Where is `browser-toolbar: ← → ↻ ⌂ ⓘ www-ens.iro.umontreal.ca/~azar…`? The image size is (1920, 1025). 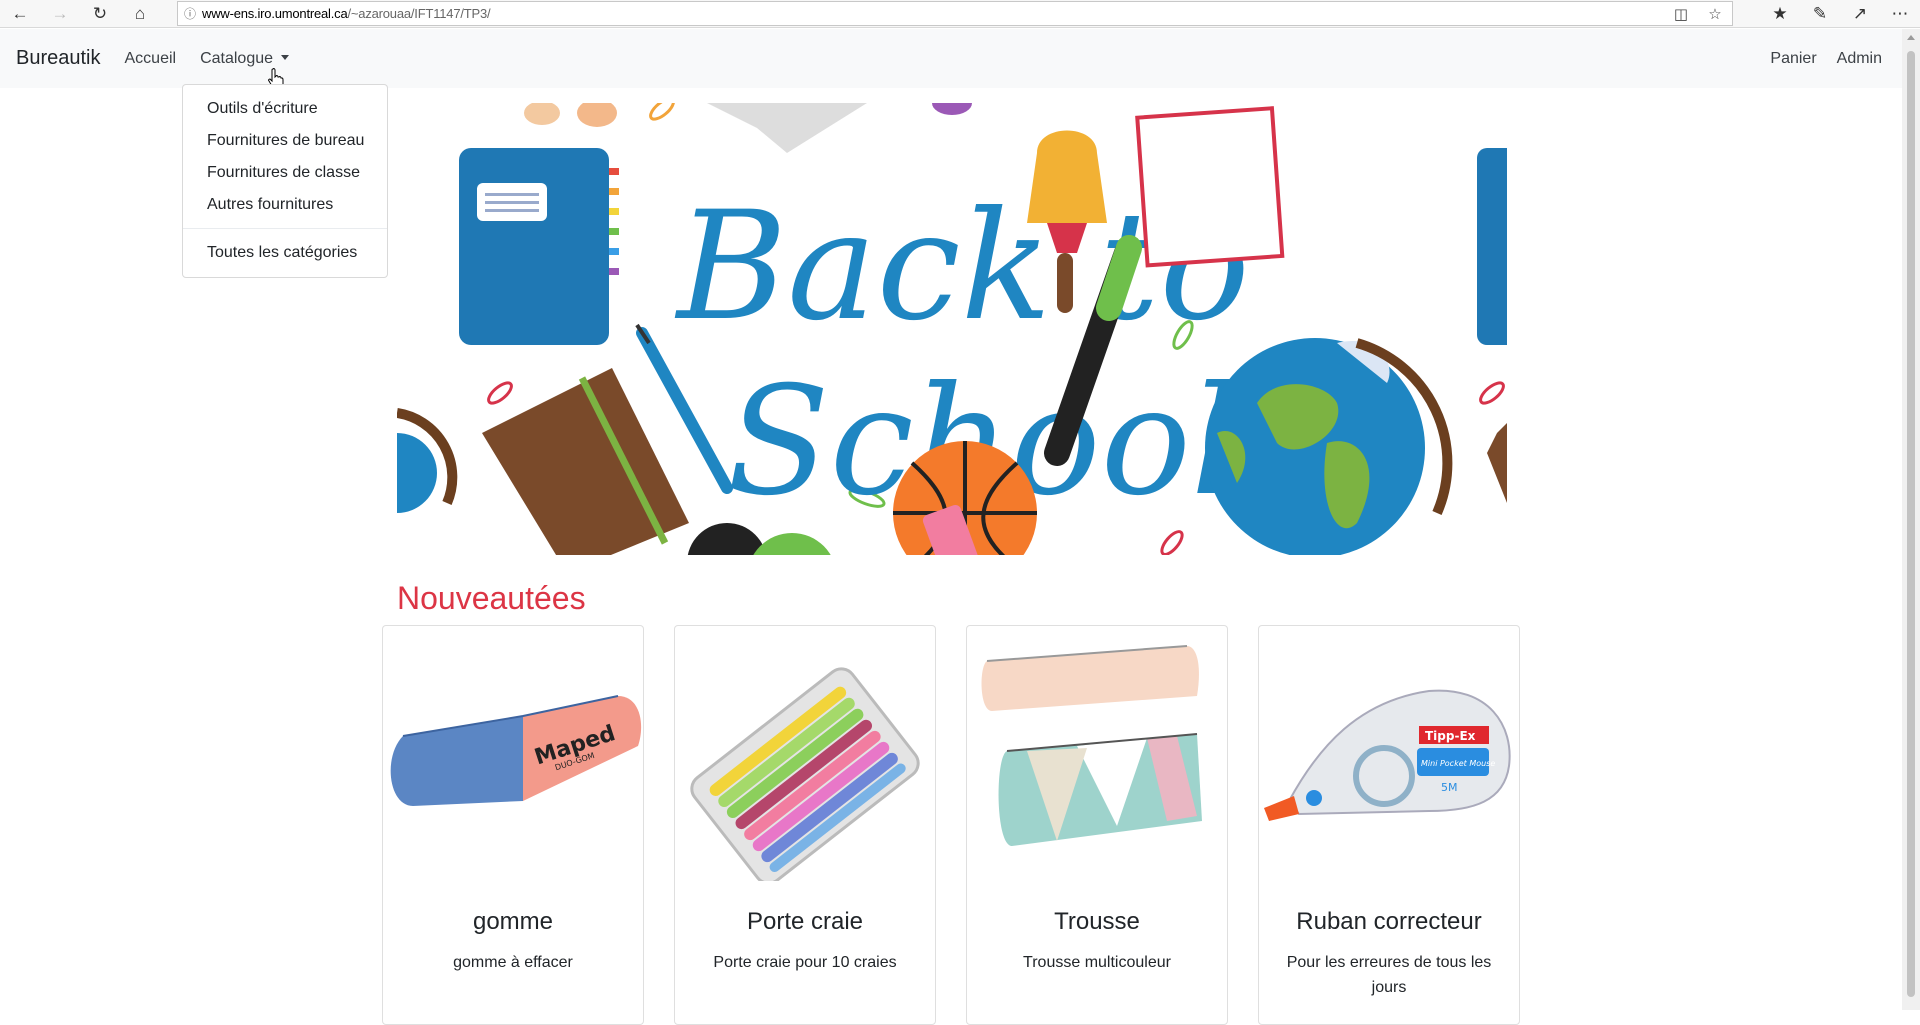
browser-toolbar: ← → ↻ ⌂ ⓘ www-ens.iro.umontreal.ca/~azar… is located at coordinates (960, 14).